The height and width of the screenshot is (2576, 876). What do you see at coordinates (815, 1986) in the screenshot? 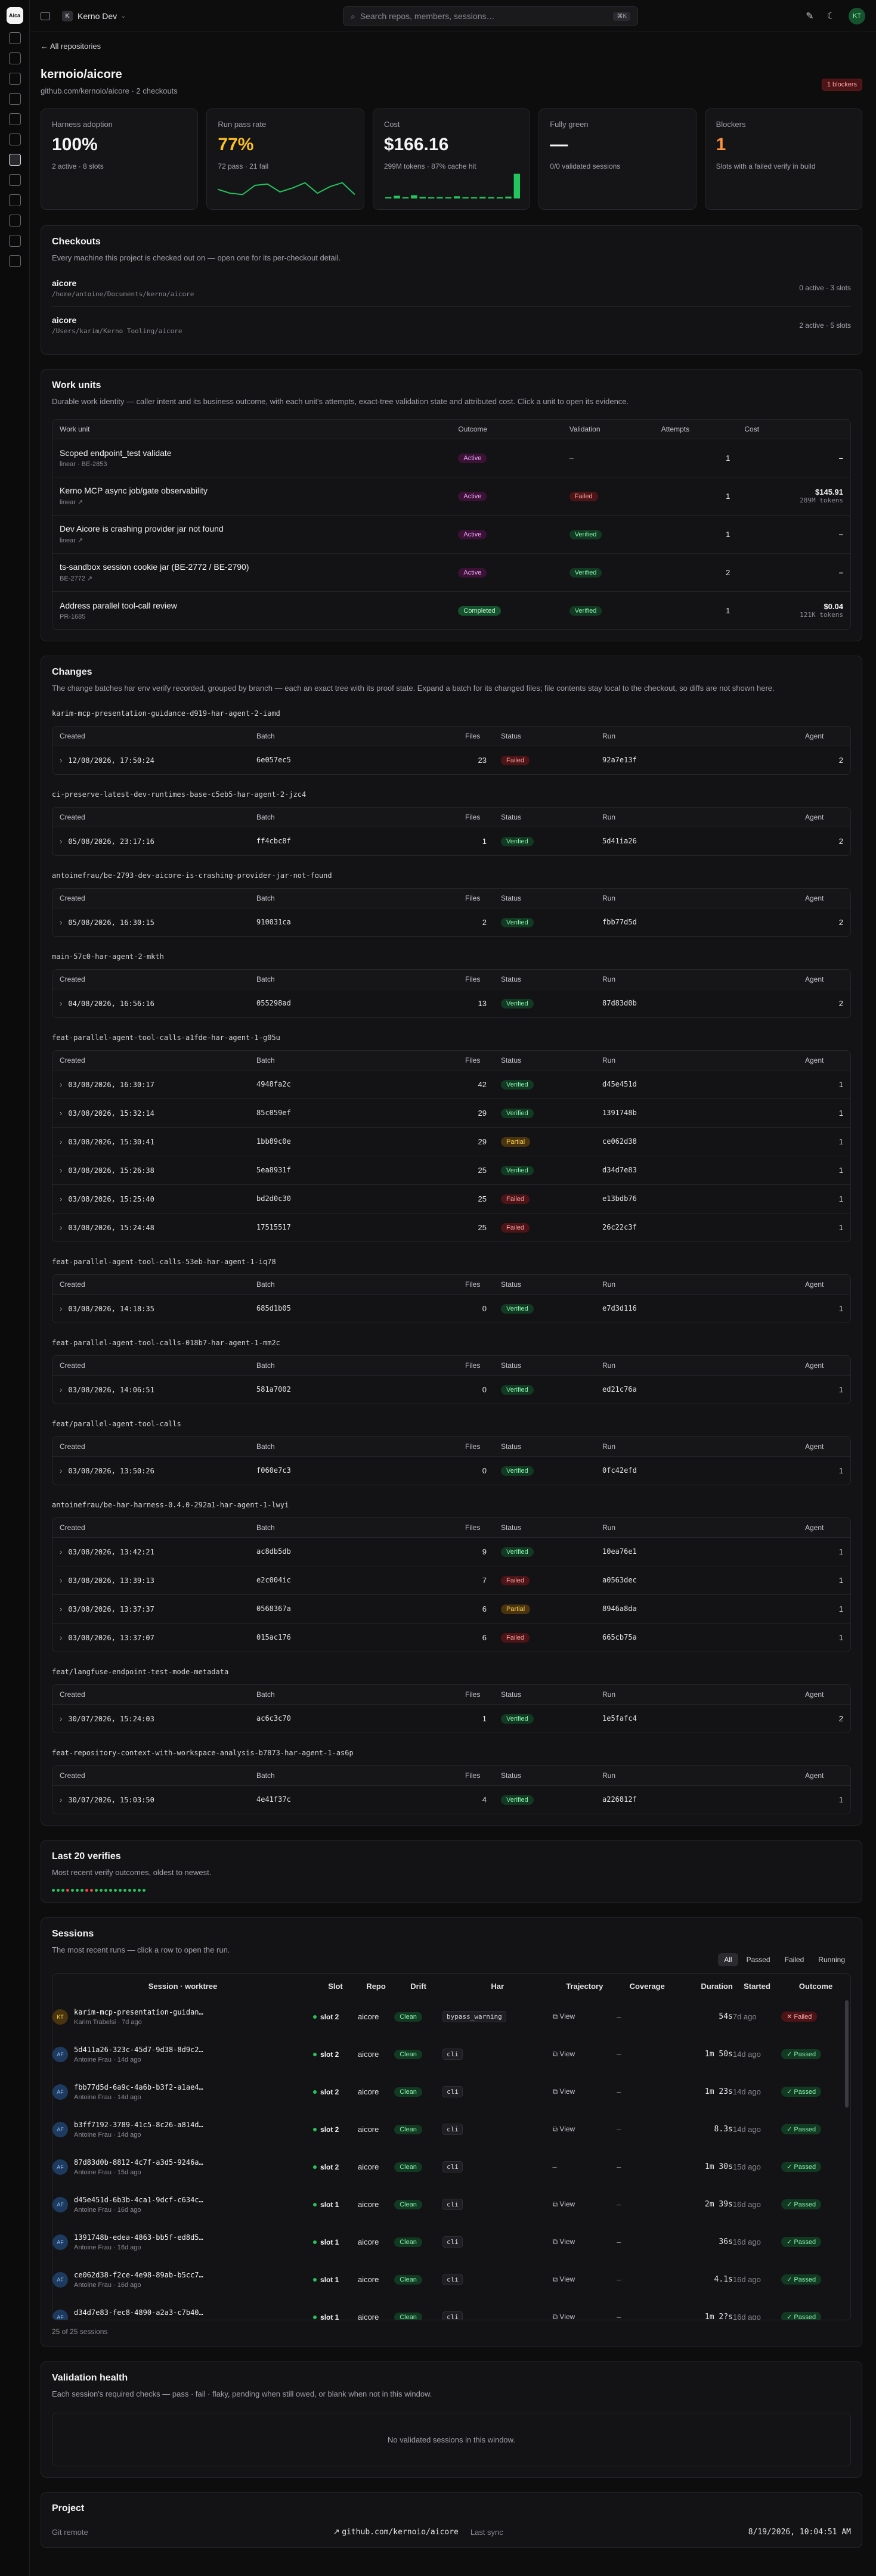
I see `column-header: Outcome` at bounding box center [815, 1986].